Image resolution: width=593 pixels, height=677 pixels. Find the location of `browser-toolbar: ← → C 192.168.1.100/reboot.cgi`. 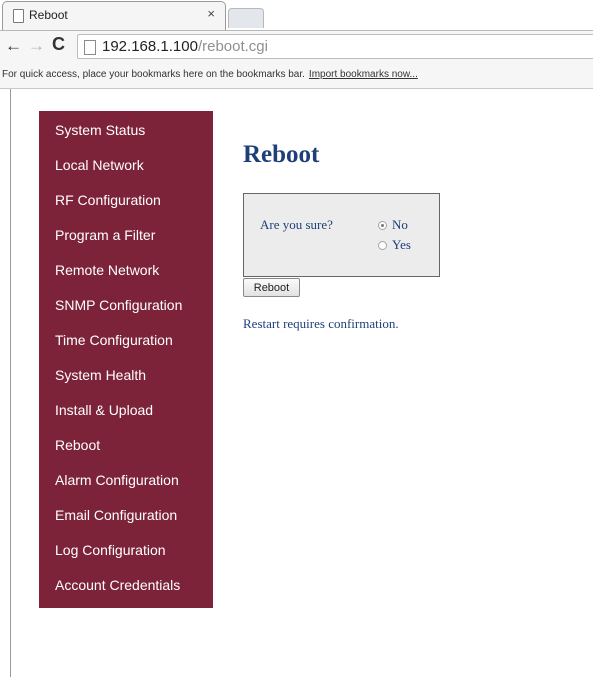

browser-toolbar: ← → C 192.168.1.100/reboot.cgi is located at coordinates (296, 47).